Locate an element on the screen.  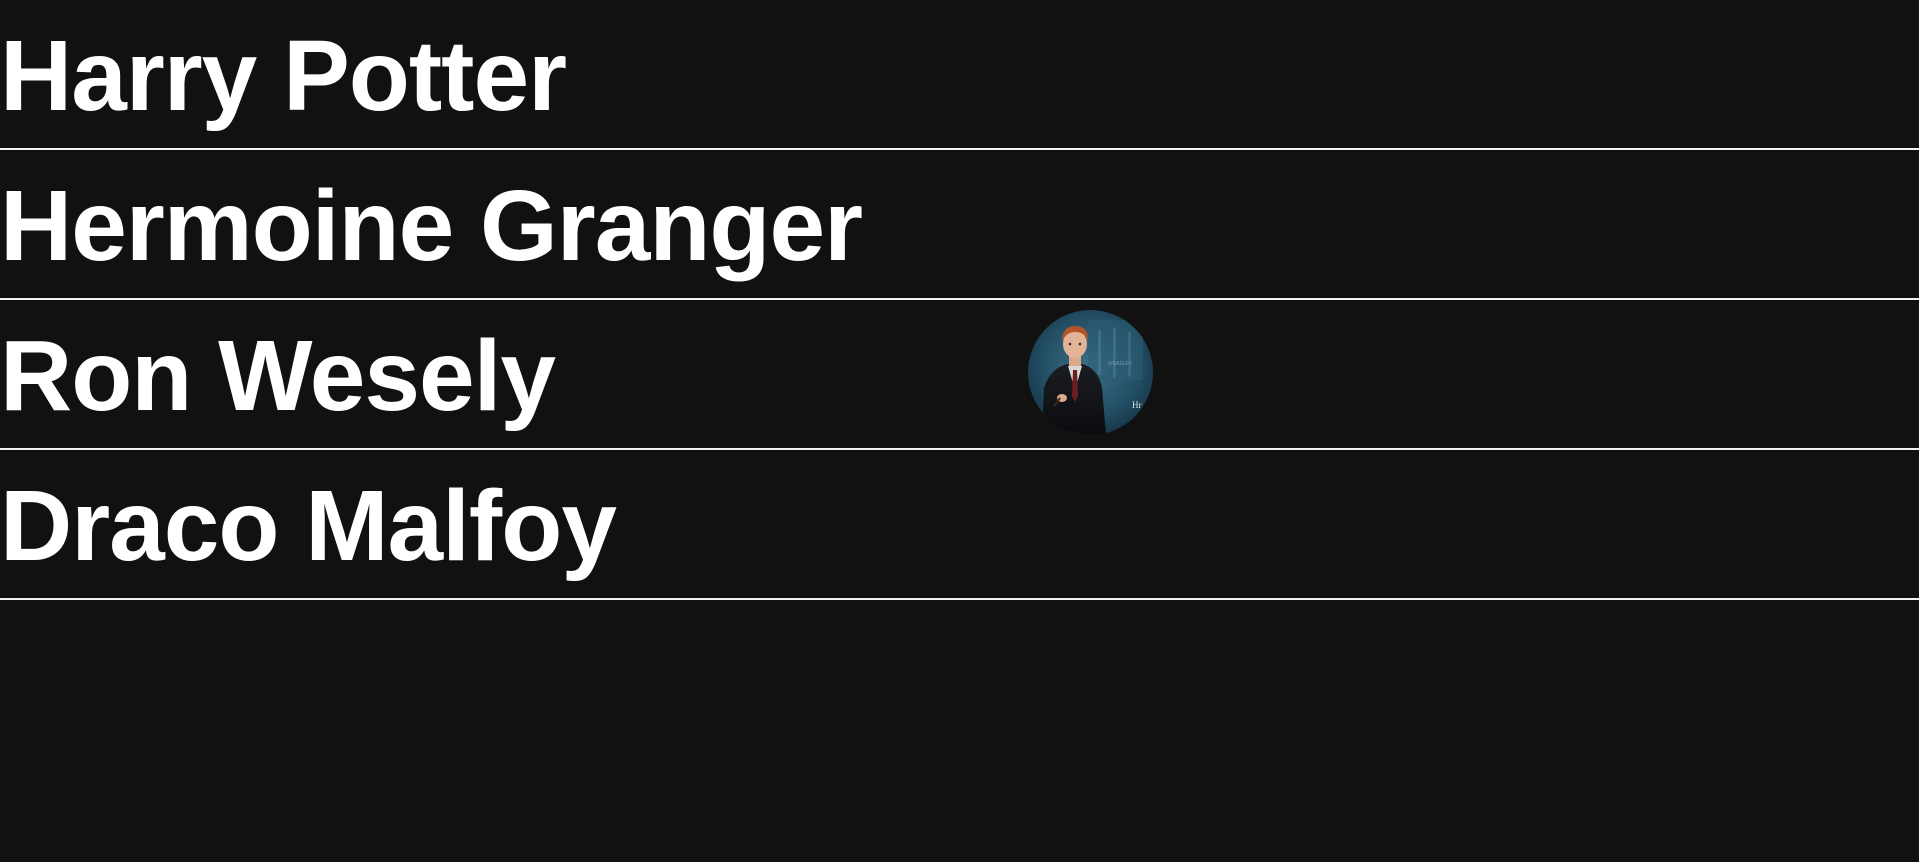
character-portrait-image: WEASLEY Hr is located at coordinates (1090, 372).